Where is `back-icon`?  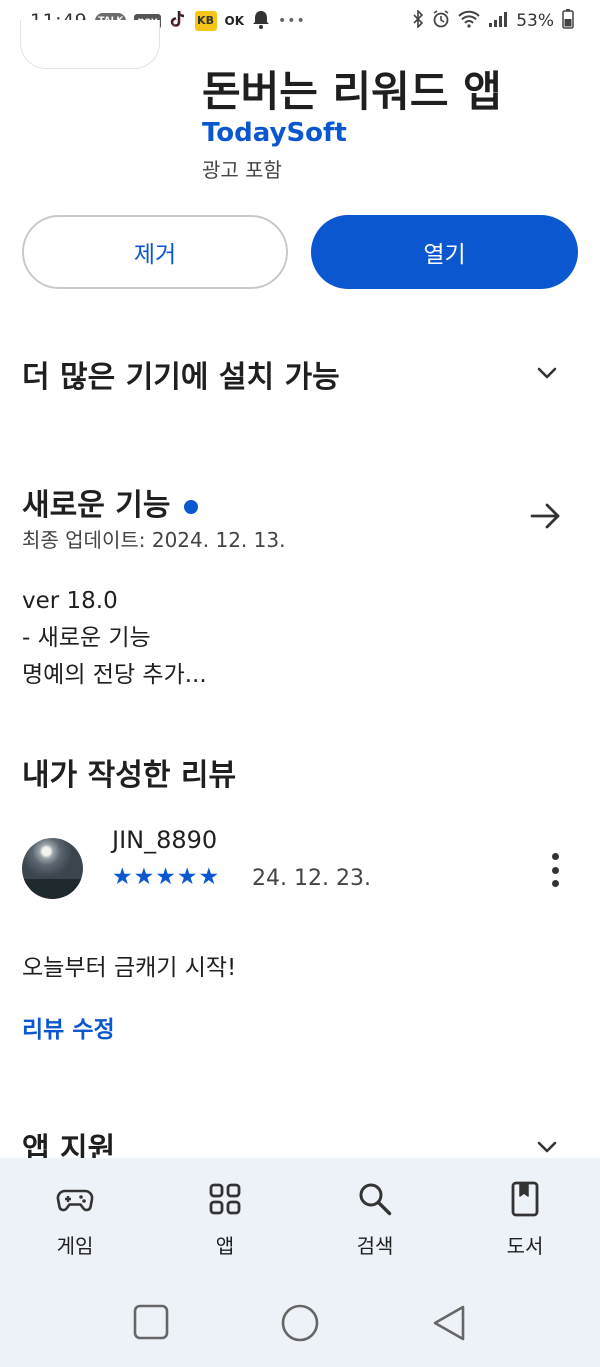
back-icon is located at coordinates (449, 1323).